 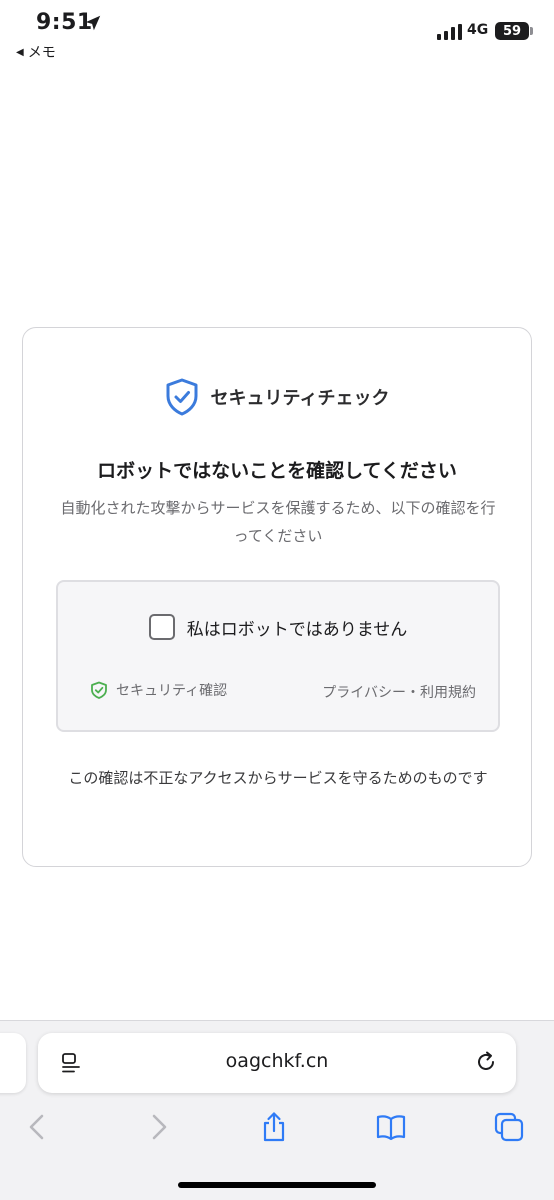 What do you see at coordinates (161, 627) in the screenshot?
I see `not-robot-checkbox` at bounding box center [161, 627].